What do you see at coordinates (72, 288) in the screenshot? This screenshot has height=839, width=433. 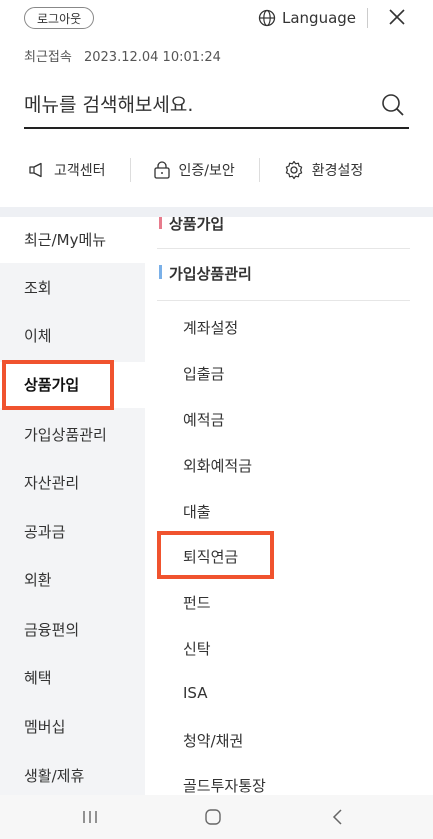 I see `left-menu-inquiry: 조회` at bounding box center [72, 288].